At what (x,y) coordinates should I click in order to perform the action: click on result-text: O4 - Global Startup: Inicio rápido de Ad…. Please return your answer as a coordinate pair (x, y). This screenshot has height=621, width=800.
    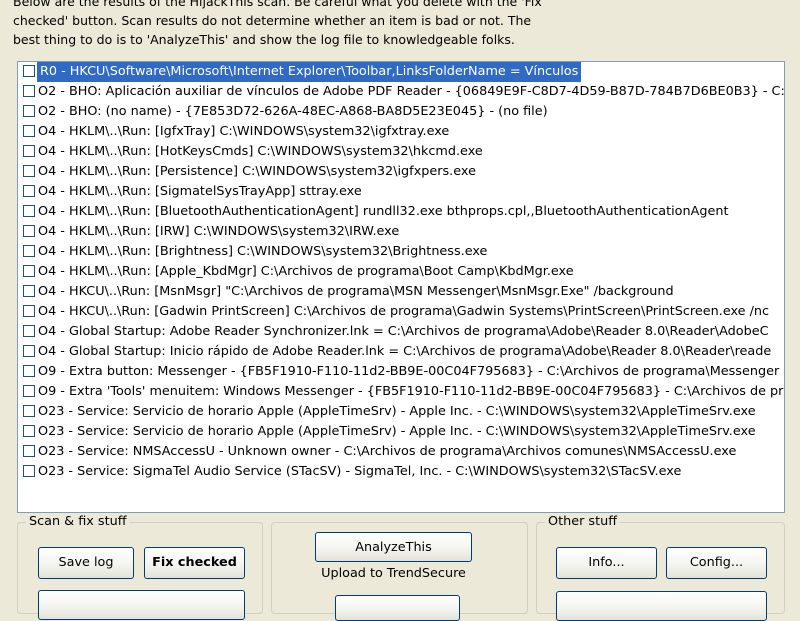
    Looking at the image, I should click on (405, 351).